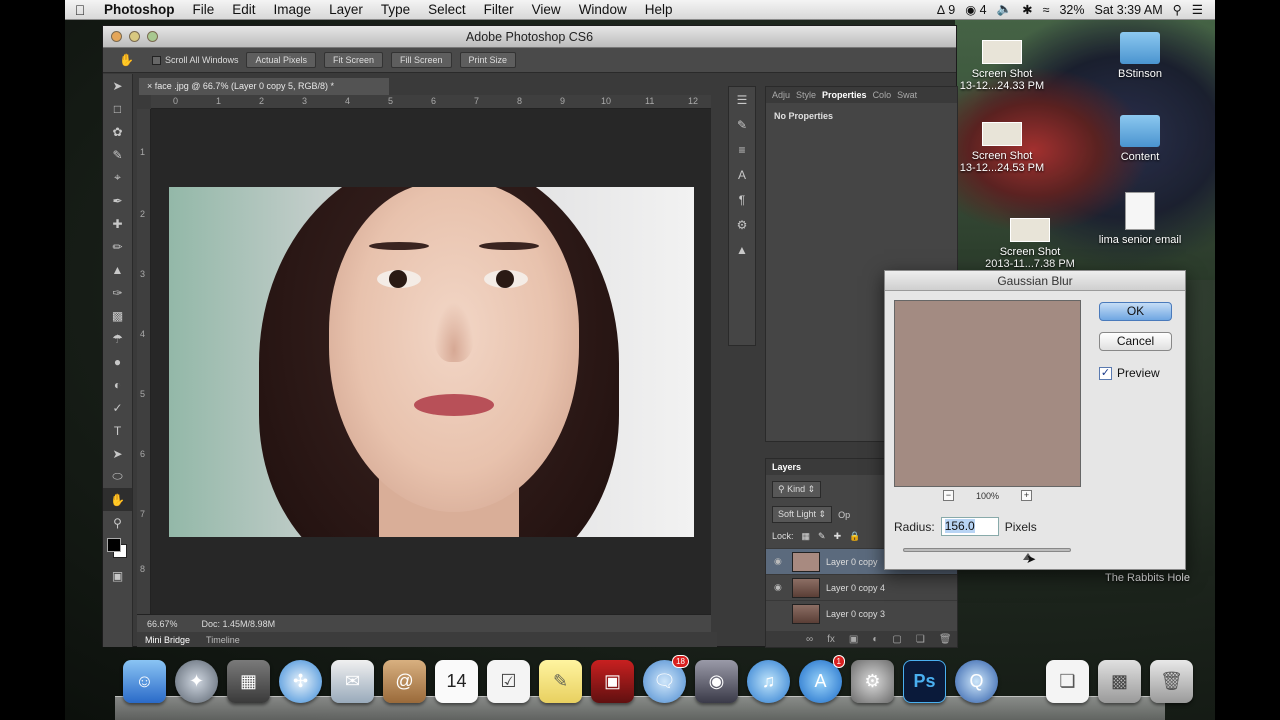  I want to click on clone-source-icon: ▲, so click(742, 249).